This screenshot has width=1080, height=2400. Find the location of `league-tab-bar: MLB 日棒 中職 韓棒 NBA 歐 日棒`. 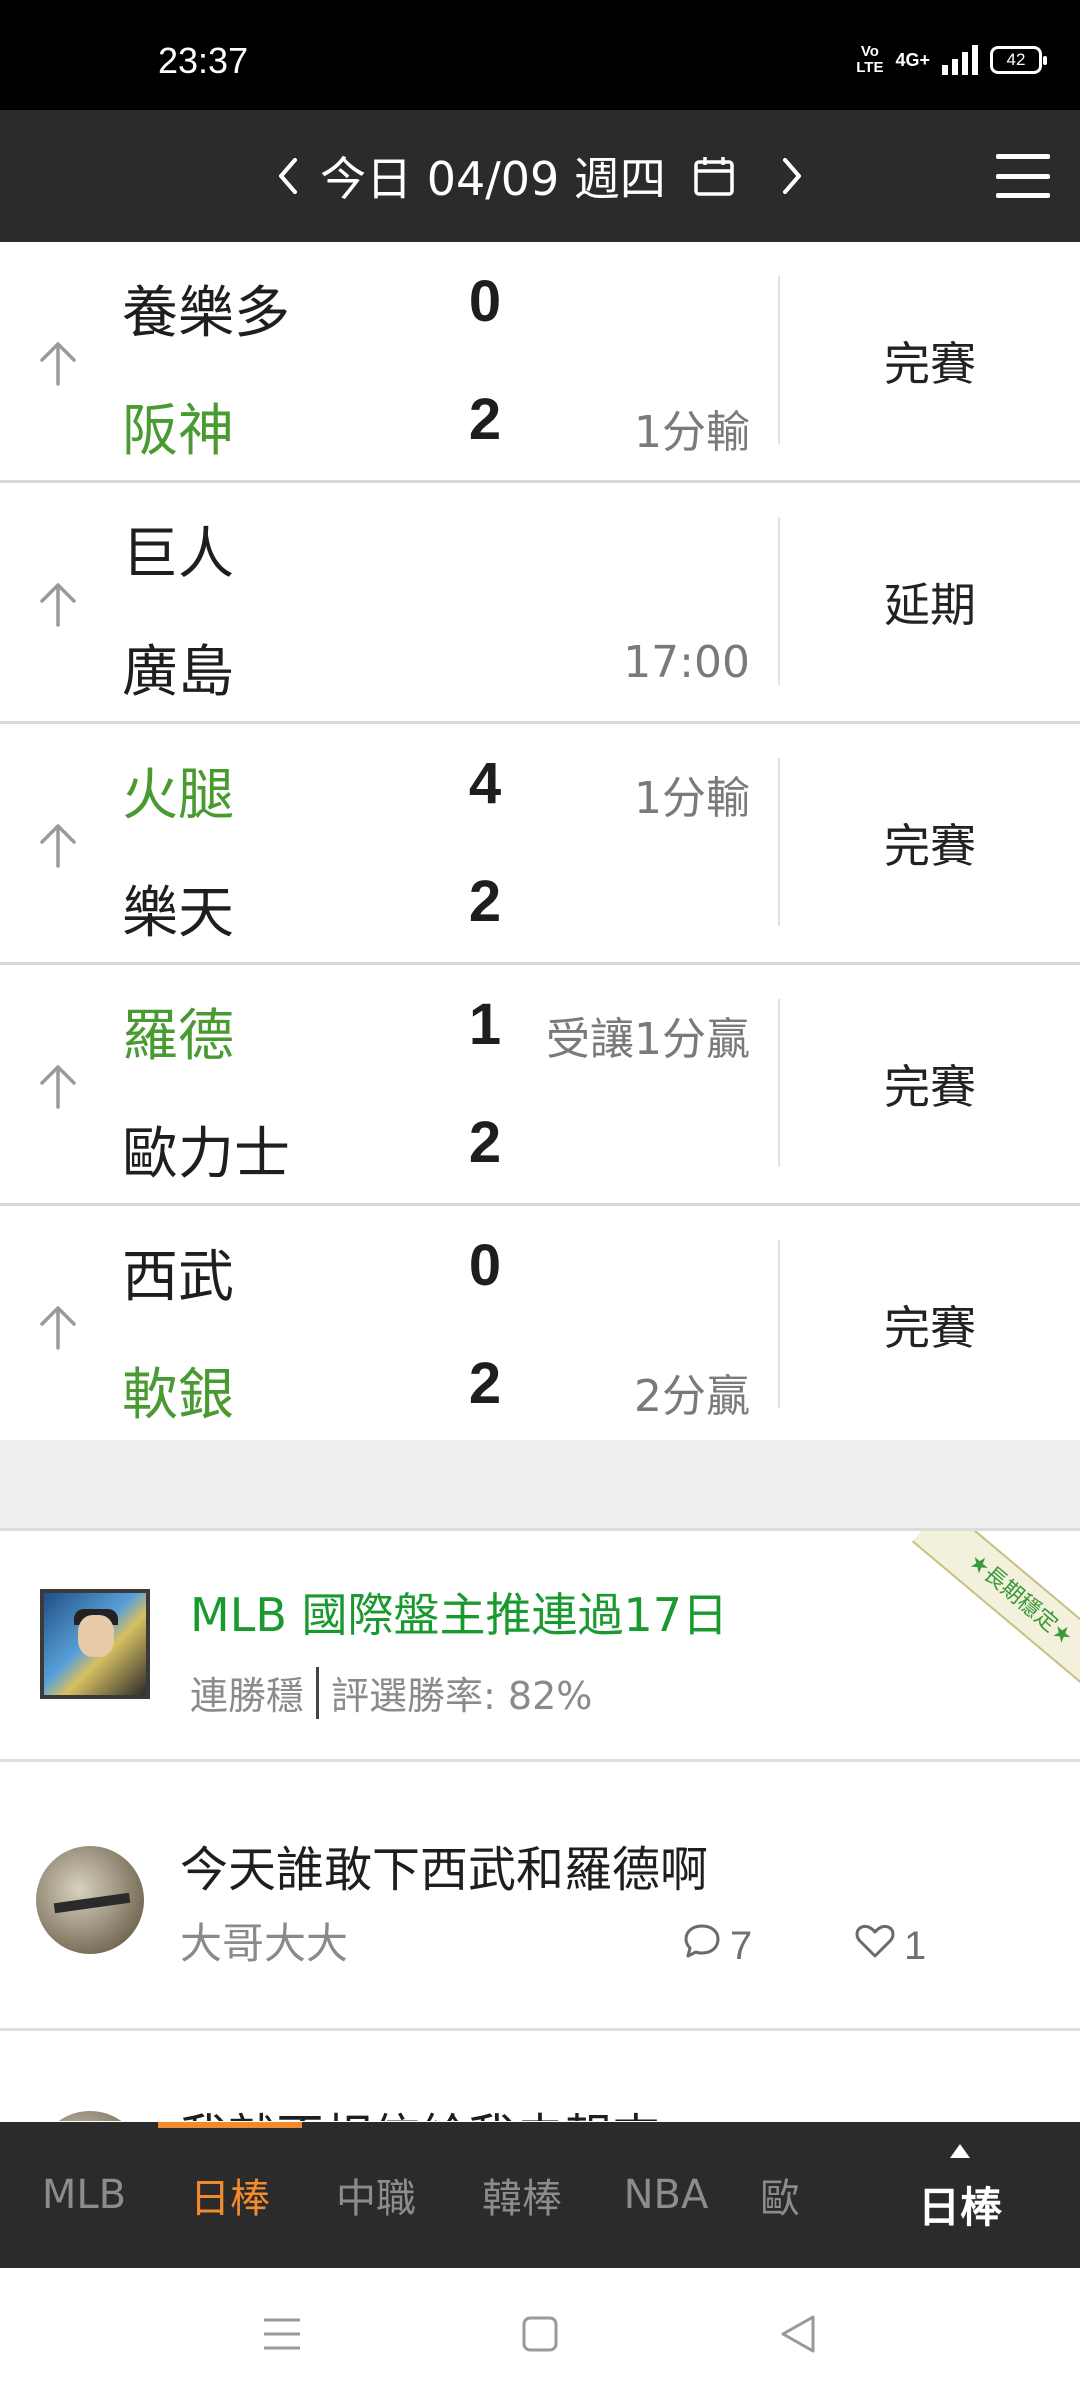

league-tab-bar: MLB 日棒 中職 韓棒 NBA 歐 日棒 is located at coordinates (540, 2195).